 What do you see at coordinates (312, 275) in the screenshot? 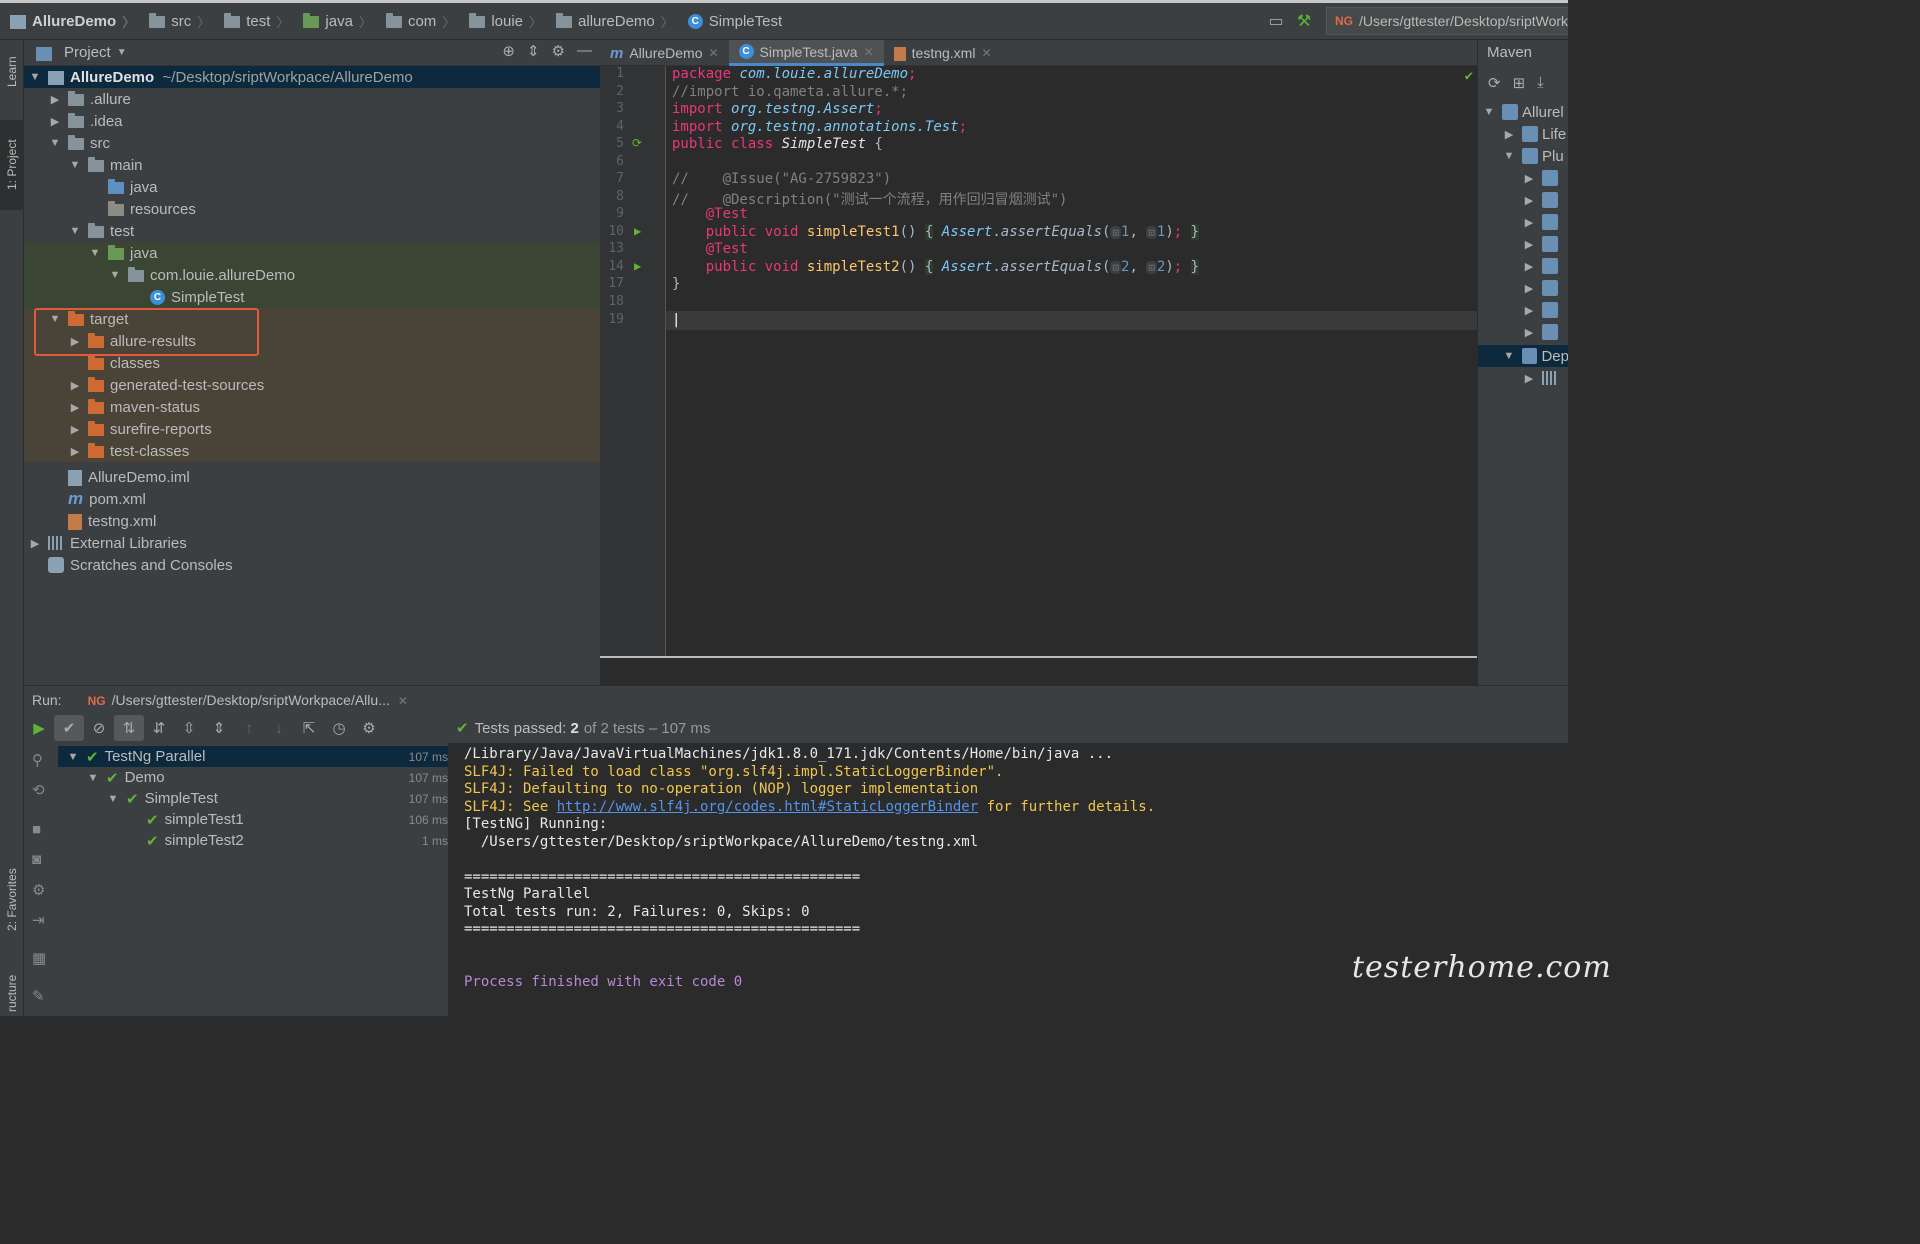
I see `tree-item-package: ▼ com.louie.allureDemo` at bounding box center [312, 275].